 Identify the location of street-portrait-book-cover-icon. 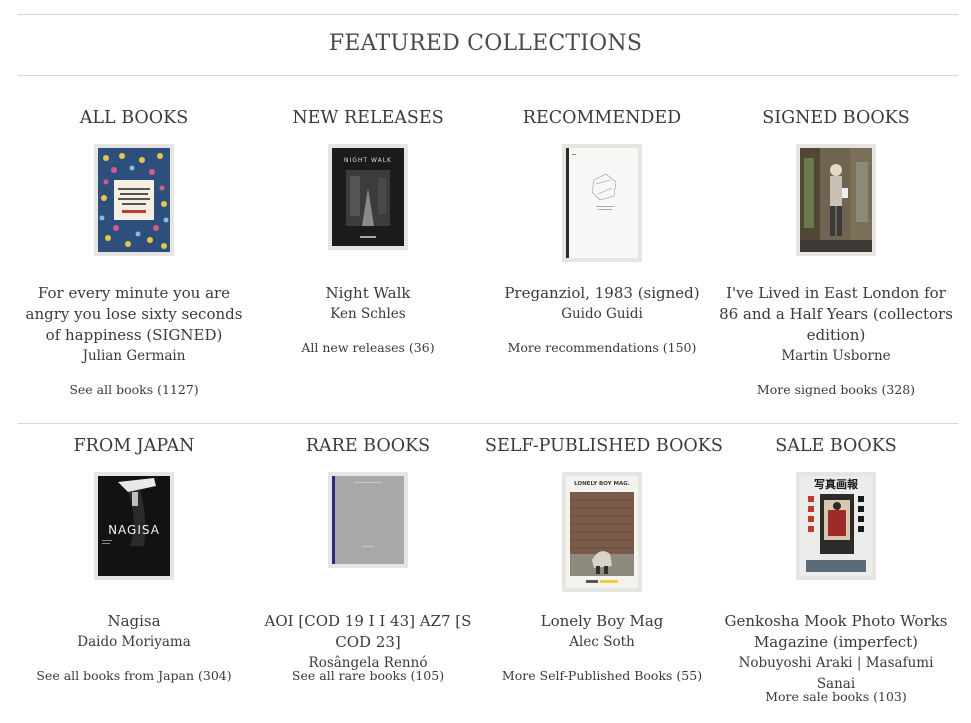
(836, 200).